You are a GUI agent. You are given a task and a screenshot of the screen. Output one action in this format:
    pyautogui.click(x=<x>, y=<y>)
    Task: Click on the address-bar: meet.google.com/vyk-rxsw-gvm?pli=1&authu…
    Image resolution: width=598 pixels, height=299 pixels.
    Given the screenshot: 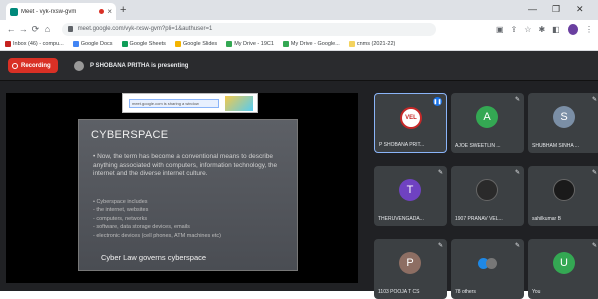 What is the action you would take?
    pyautogui.click(x=249, y=29)
    